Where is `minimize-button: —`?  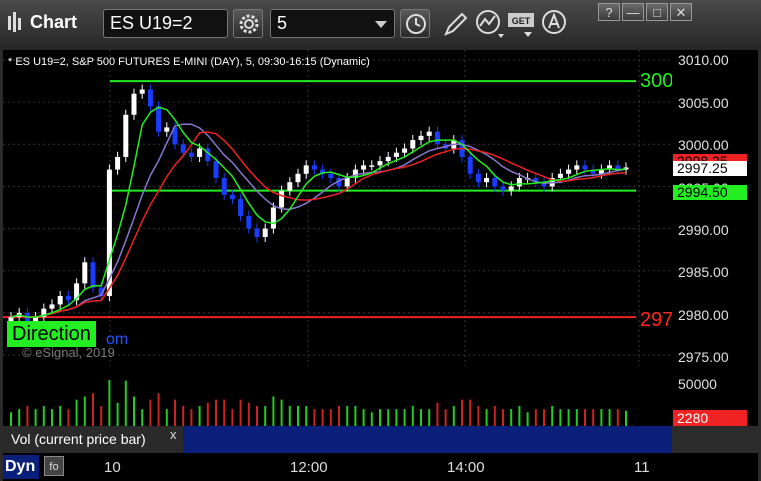
minimize-button: — is located at coordinates (633, 12).